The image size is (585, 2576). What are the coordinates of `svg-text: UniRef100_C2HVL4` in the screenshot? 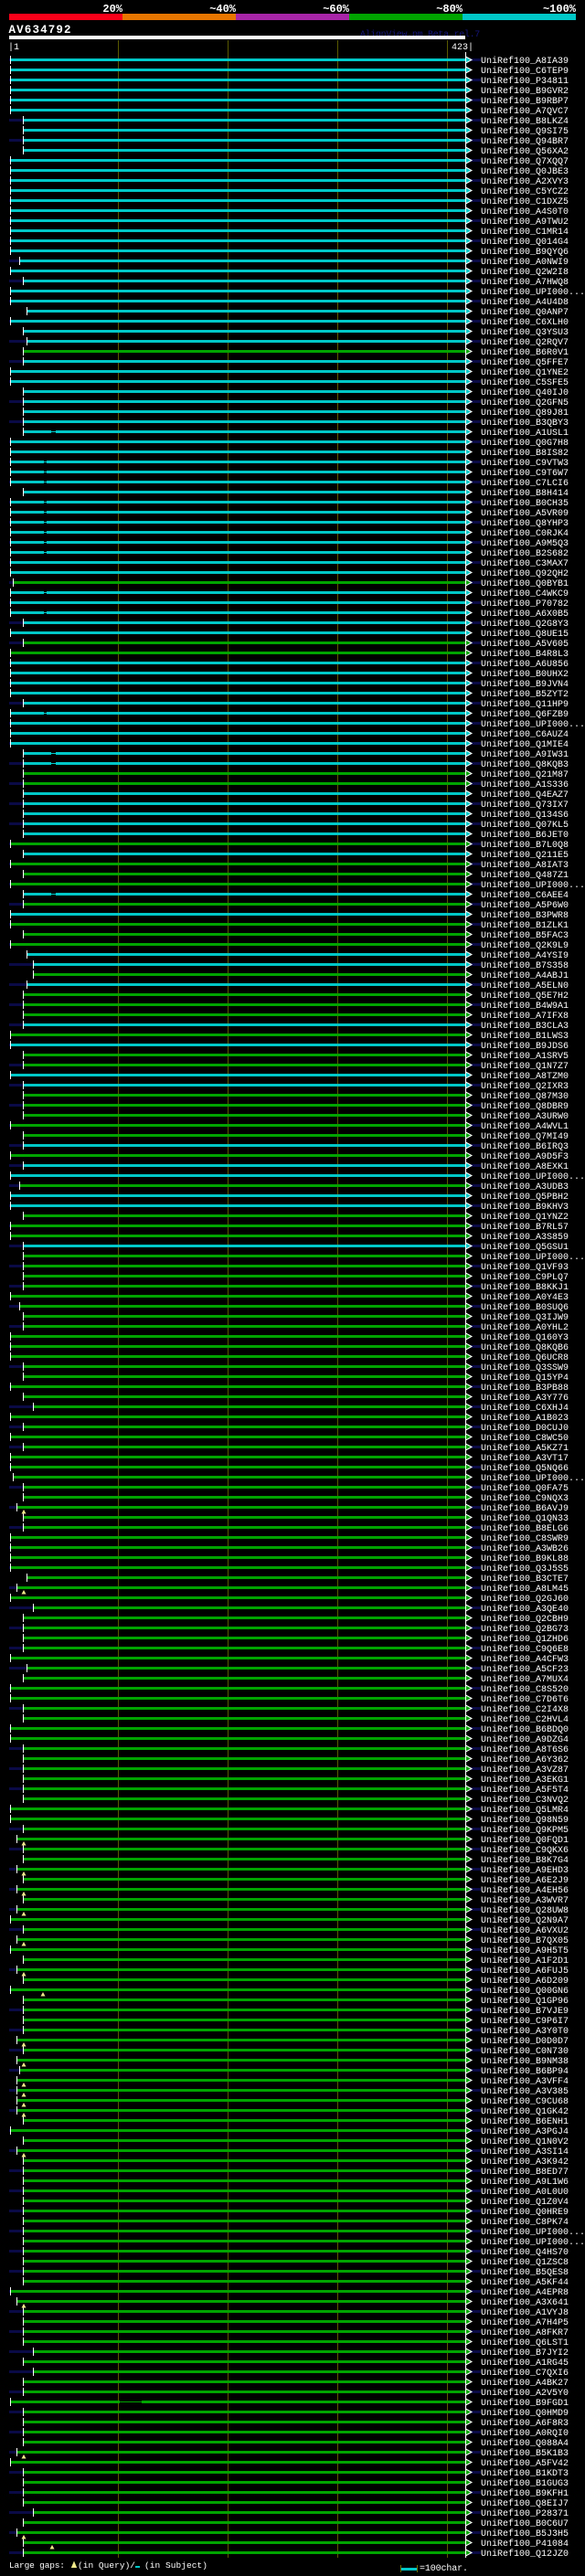 It's located at (525, 1719).